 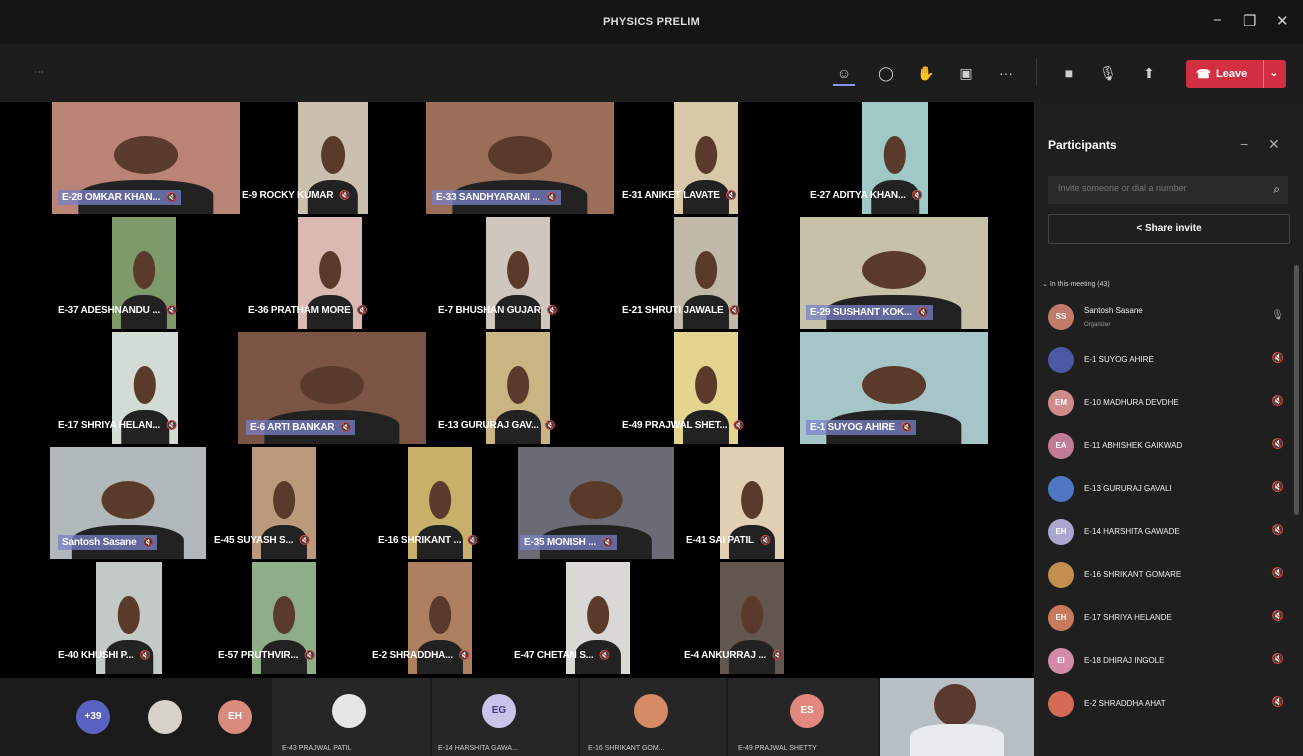 What do you see at coordinates (1069, 73) in the screenshot?
I see `camera-icon: ■` at bounding box center [1069, 73].